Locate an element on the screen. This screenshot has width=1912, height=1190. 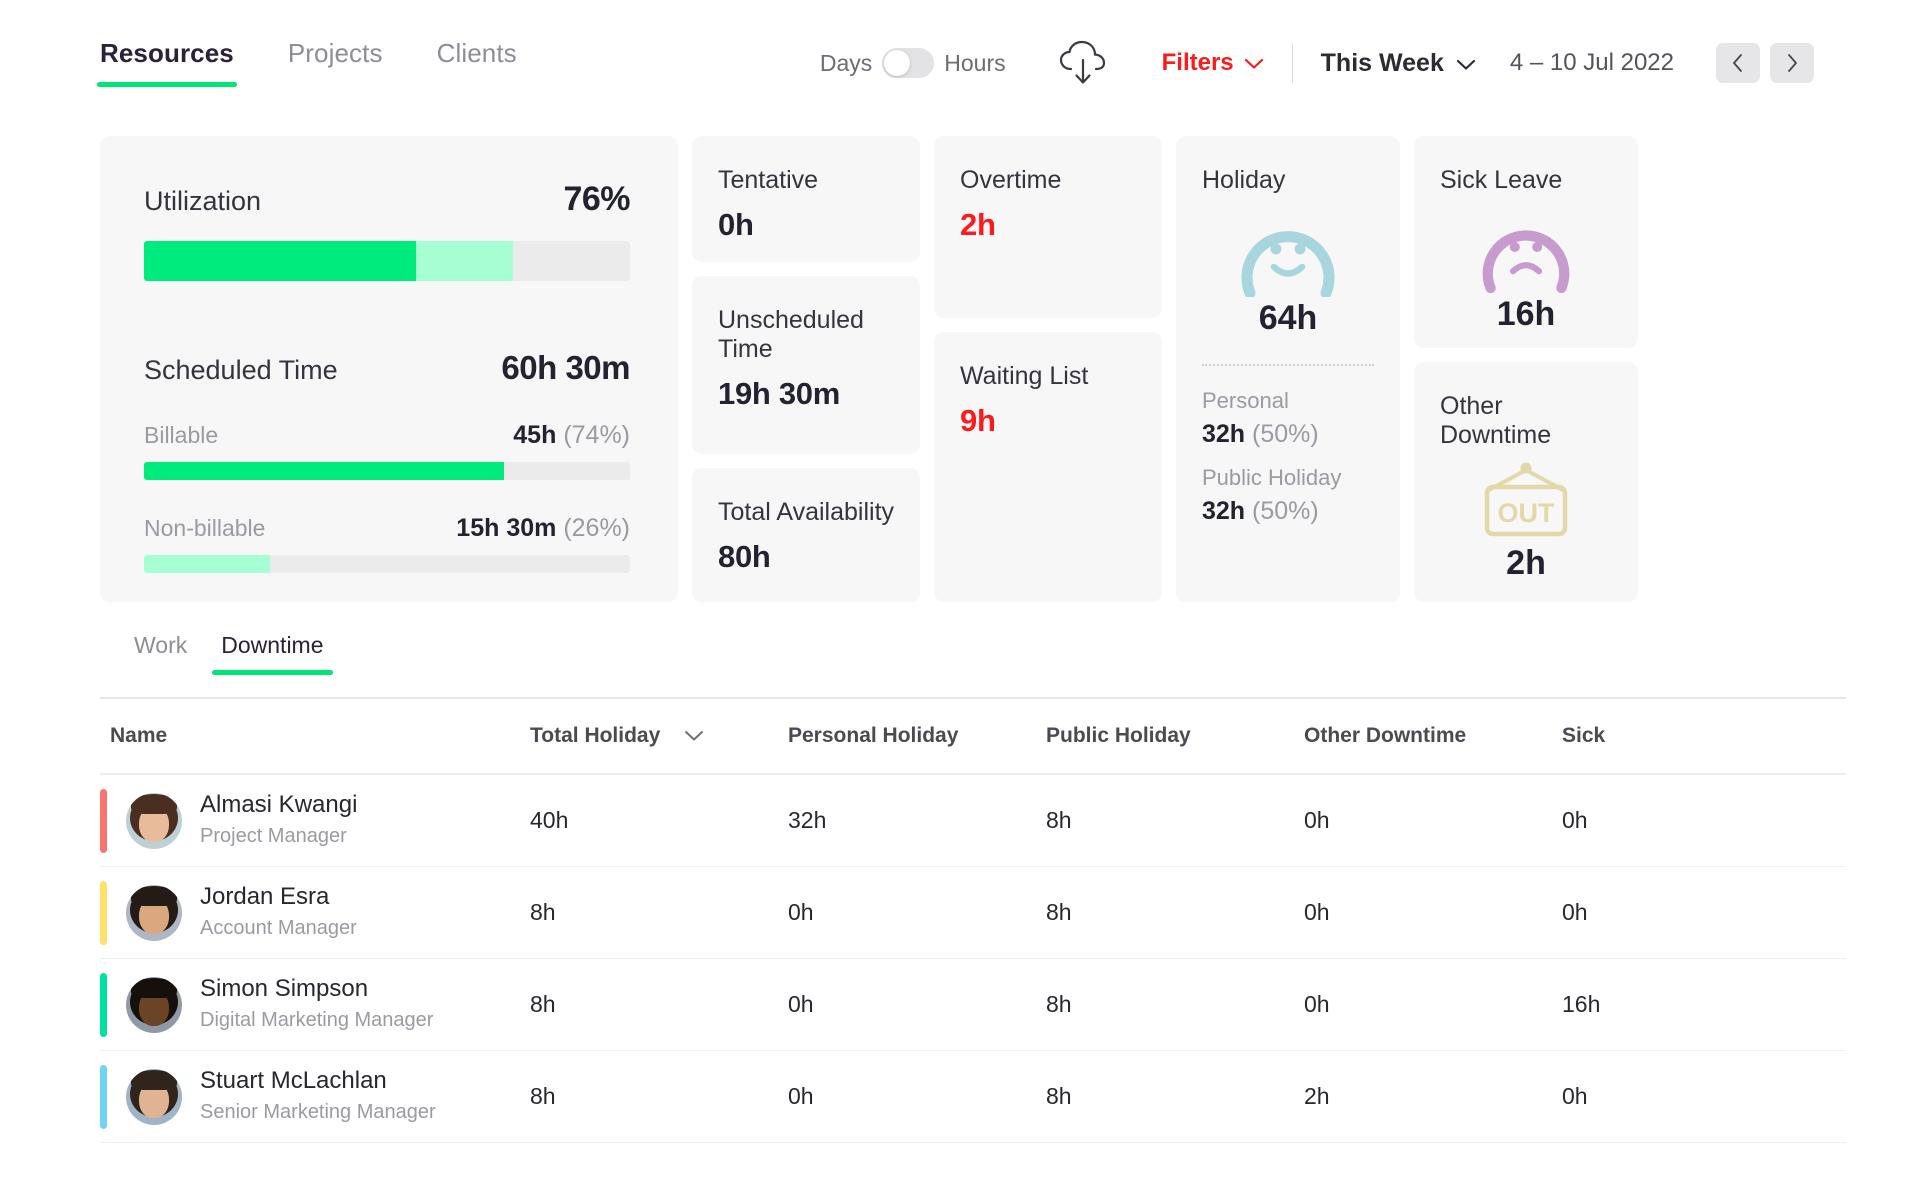
col-header-public-holiday-label: Public Holiday is located at coordinates (1118, 735).